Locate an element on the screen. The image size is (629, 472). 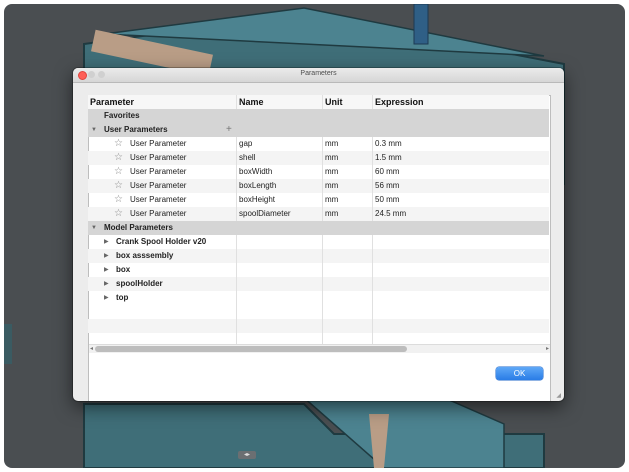
parameter-expression: 50 mm is located at coordinates (460, 200).